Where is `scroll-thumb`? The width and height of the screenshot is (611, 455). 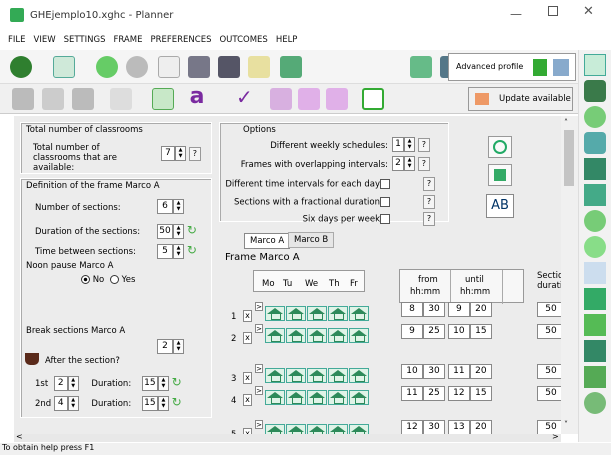
scroll-thumb is located at coordinates (569, 158).